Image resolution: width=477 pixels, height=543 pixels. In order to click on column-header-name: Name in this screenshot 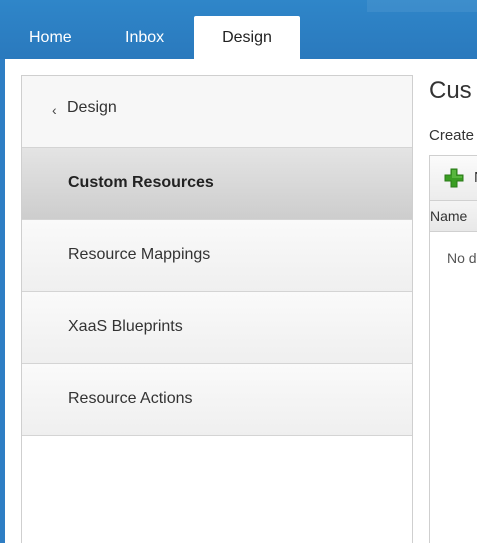, I will do `click(448, 216)`.